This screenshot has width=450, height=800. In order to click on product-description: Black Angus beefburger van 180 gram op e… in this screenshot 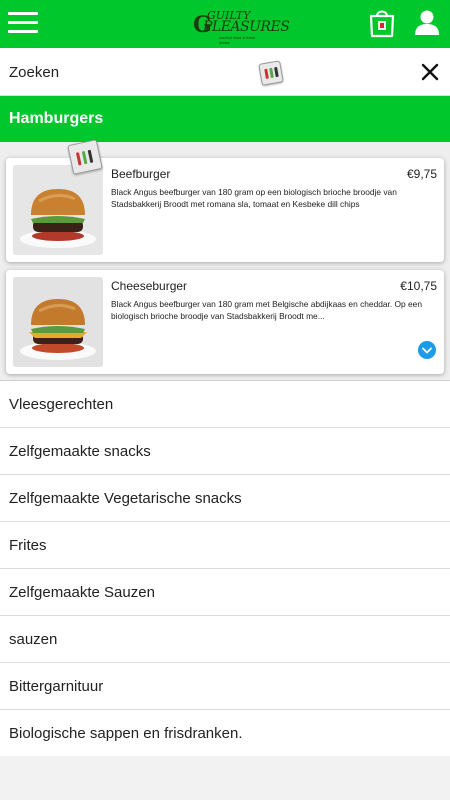, I will do `click(254, 198)`.